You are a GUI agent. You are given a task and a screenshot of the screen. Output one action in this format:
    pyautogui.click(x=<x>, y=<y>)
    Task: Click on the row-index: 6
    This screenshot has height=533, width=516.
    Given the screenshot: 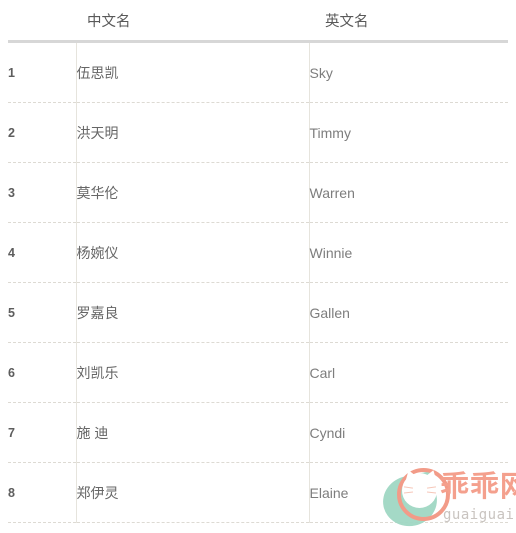 What is the action you would take?
    pyautogui.click(x=42, y=372)
    